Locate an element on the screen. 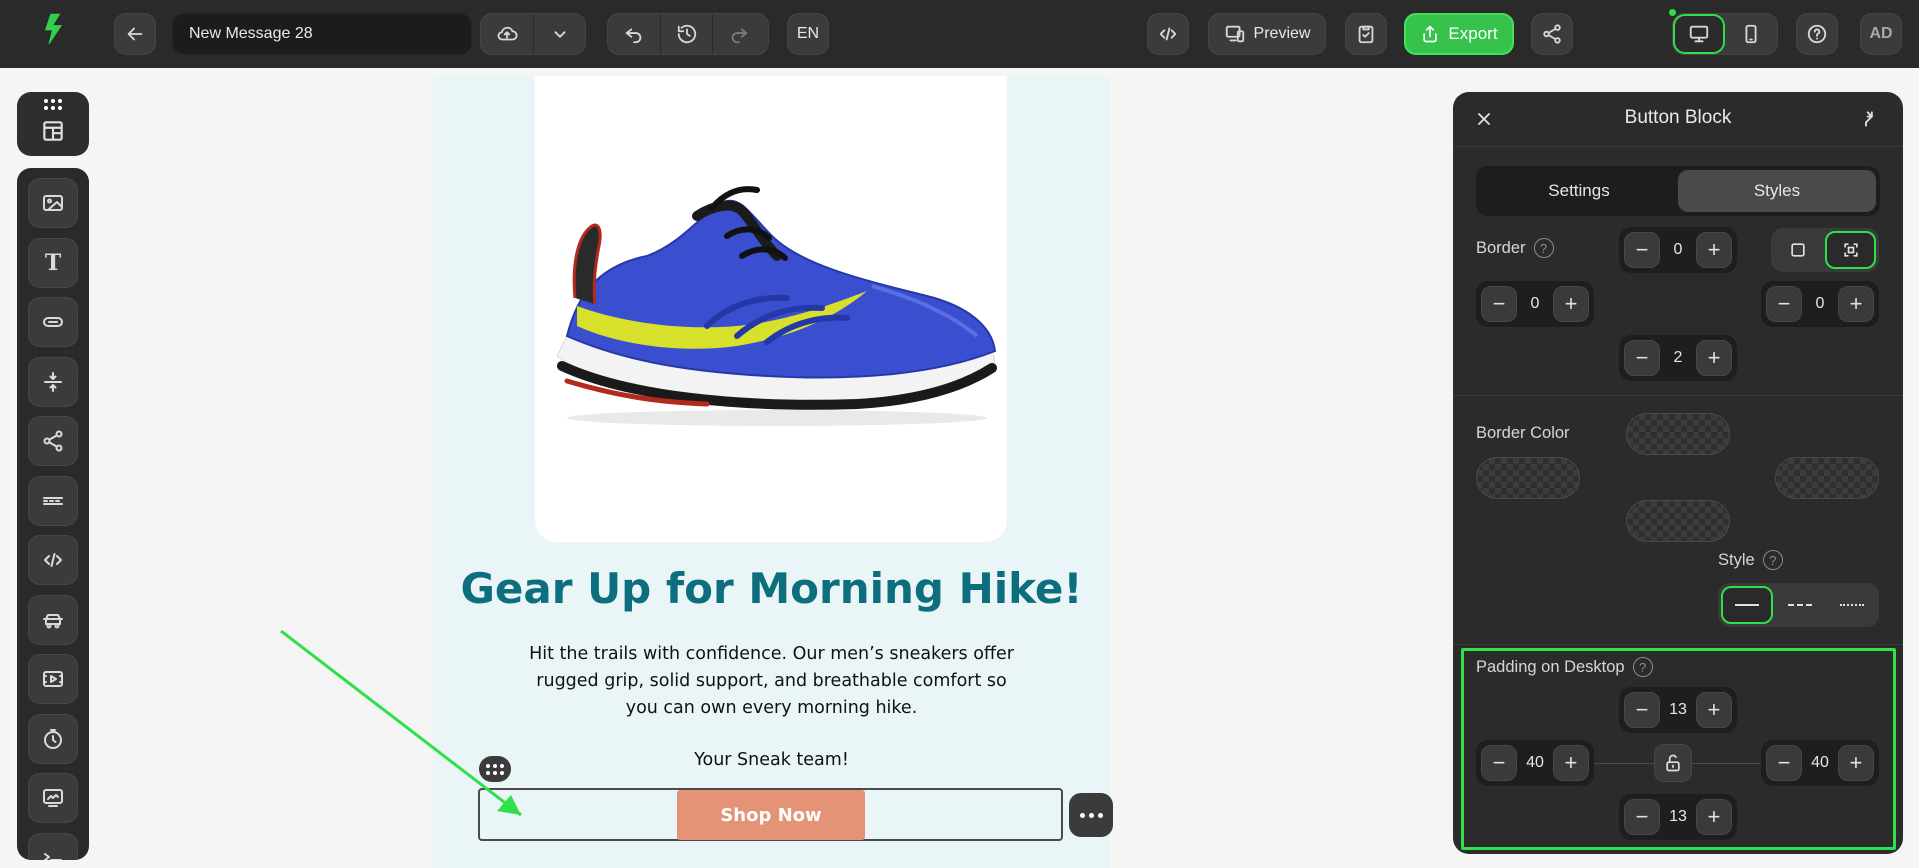 This screenshot has width=1919, height=868. menu-block-tool is located at coordinates (53, 846).